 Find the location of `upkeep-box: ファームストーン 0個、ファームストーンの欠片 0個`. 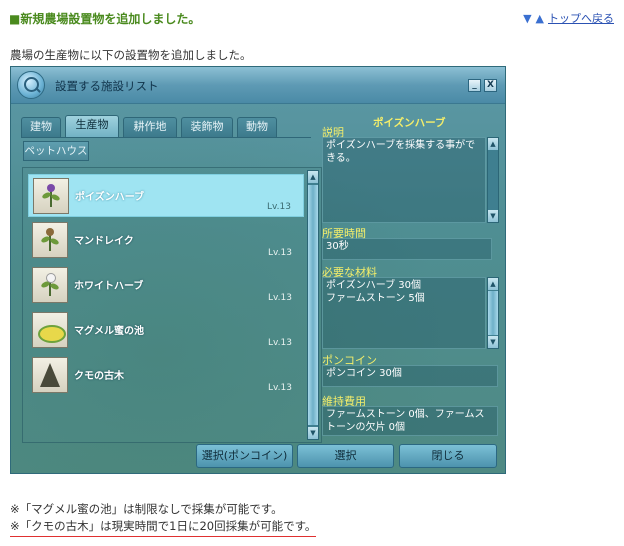

upkeep-box: ファームストーン 0個、ファームストーンの欠片 0個 is located at coordinates (410, 421).